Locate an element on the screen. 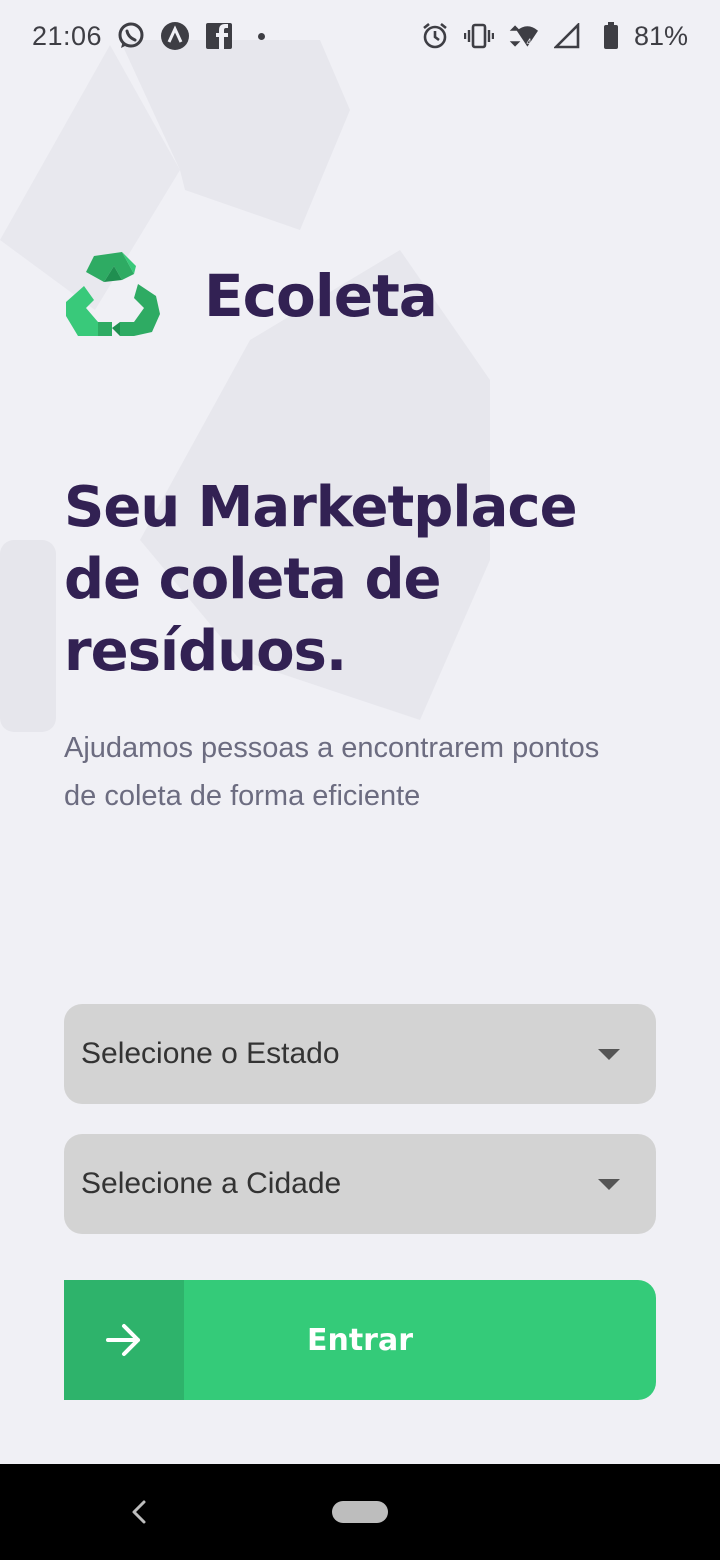 Image resolution: width=720 pixels, height=1560 pixels. brand-logo: Ecoleta is located at coordinates (251, 296).